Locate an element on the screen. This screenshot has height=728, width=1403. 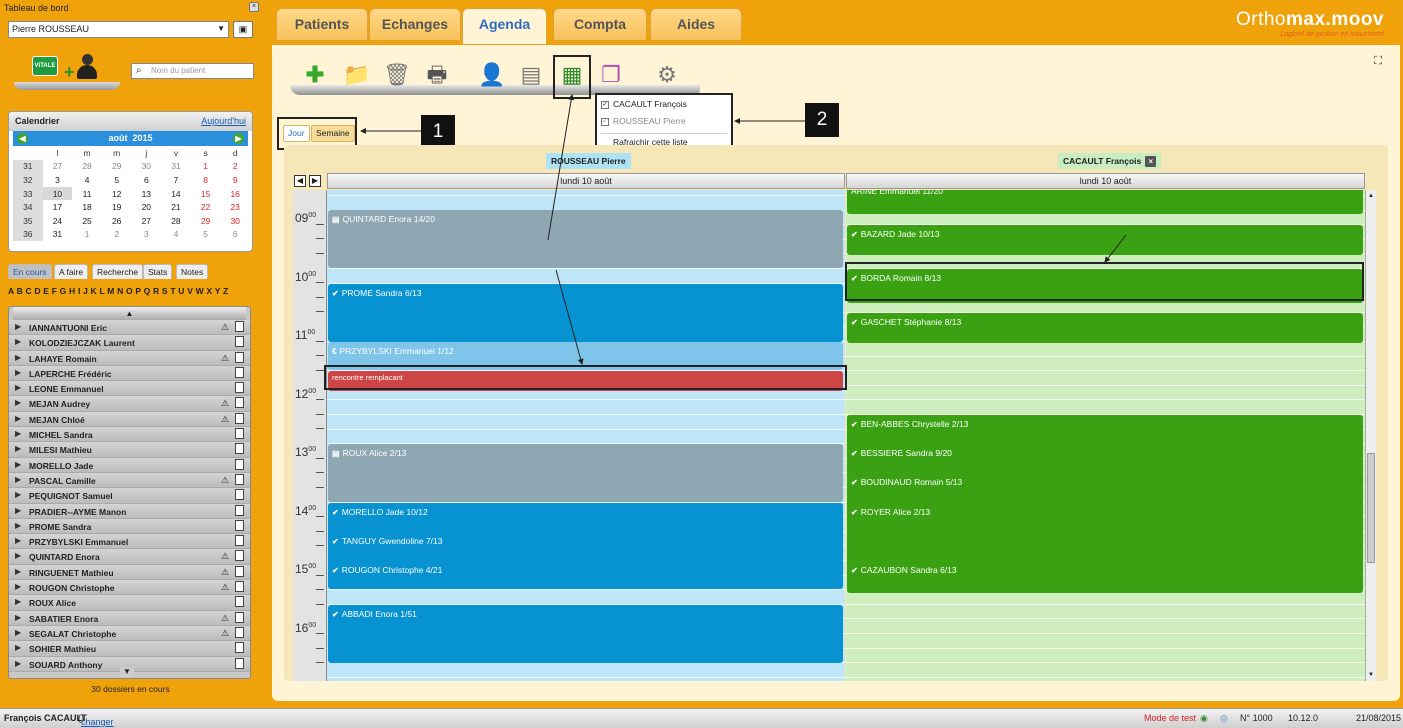
tab-en-cours: En cours is located at coordinates (30, 271).